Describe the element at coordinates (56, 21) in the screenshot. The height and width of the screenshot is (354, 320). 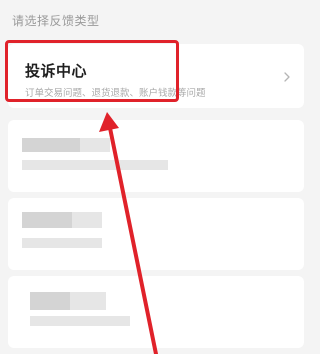
I see `section-label: 请选择反馈类型` at that location.